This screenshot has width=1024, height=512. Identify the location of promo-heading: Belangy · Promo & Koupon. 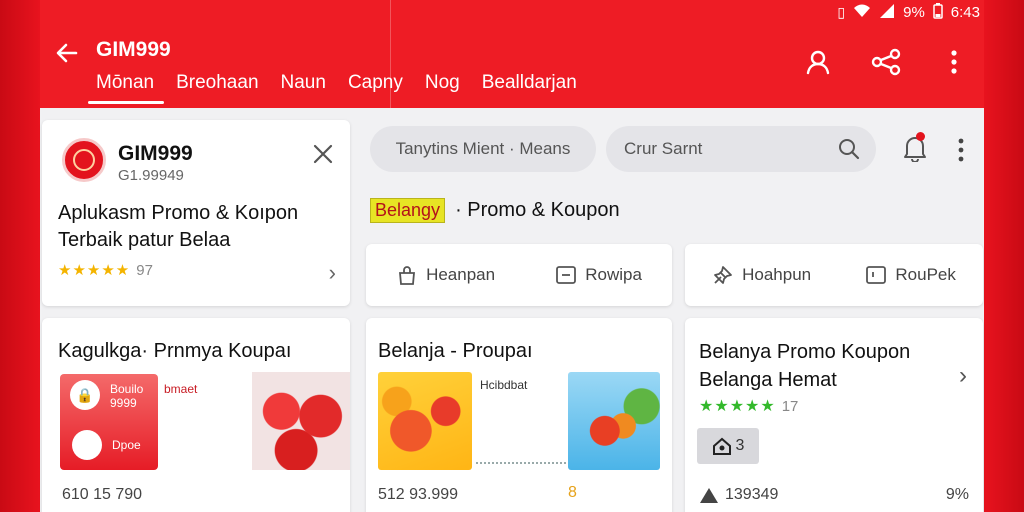
(495, 210).